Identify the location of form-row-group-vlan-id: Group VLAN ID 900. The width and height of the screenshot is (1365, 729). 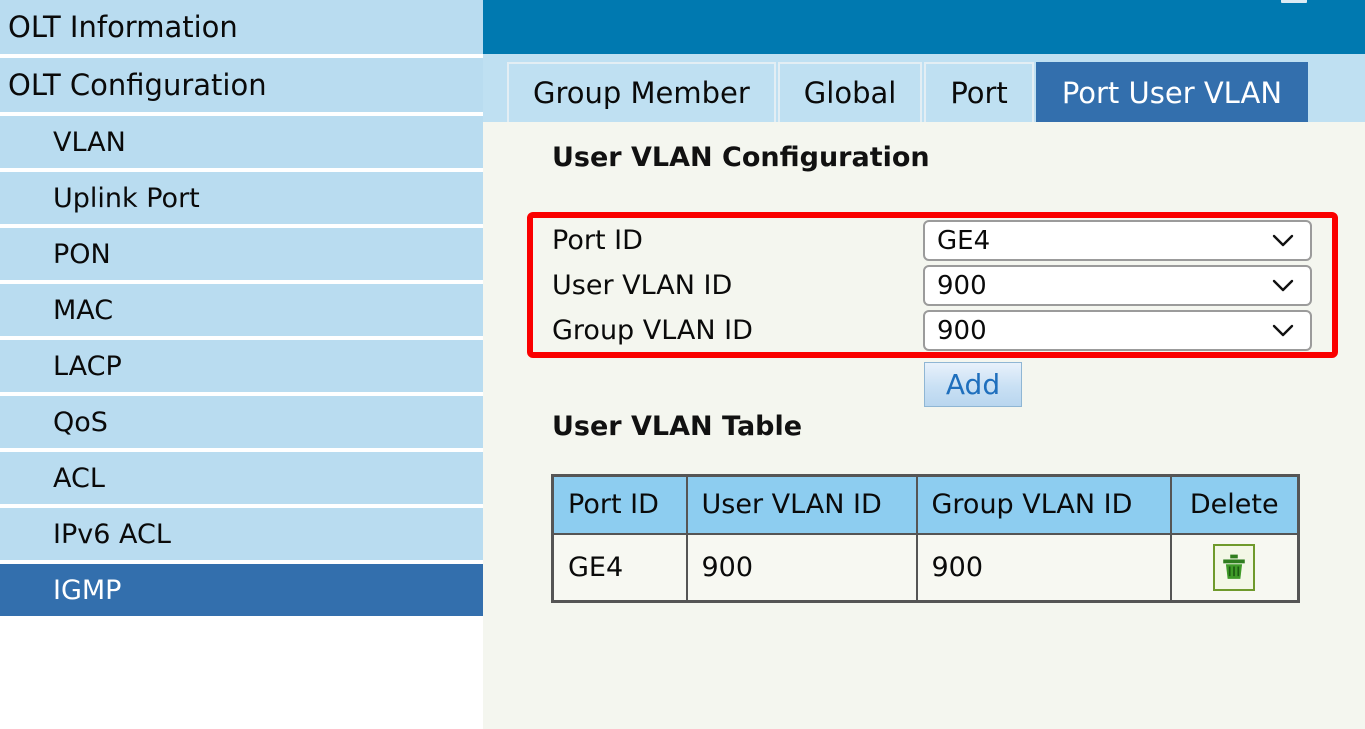
(932, 330).